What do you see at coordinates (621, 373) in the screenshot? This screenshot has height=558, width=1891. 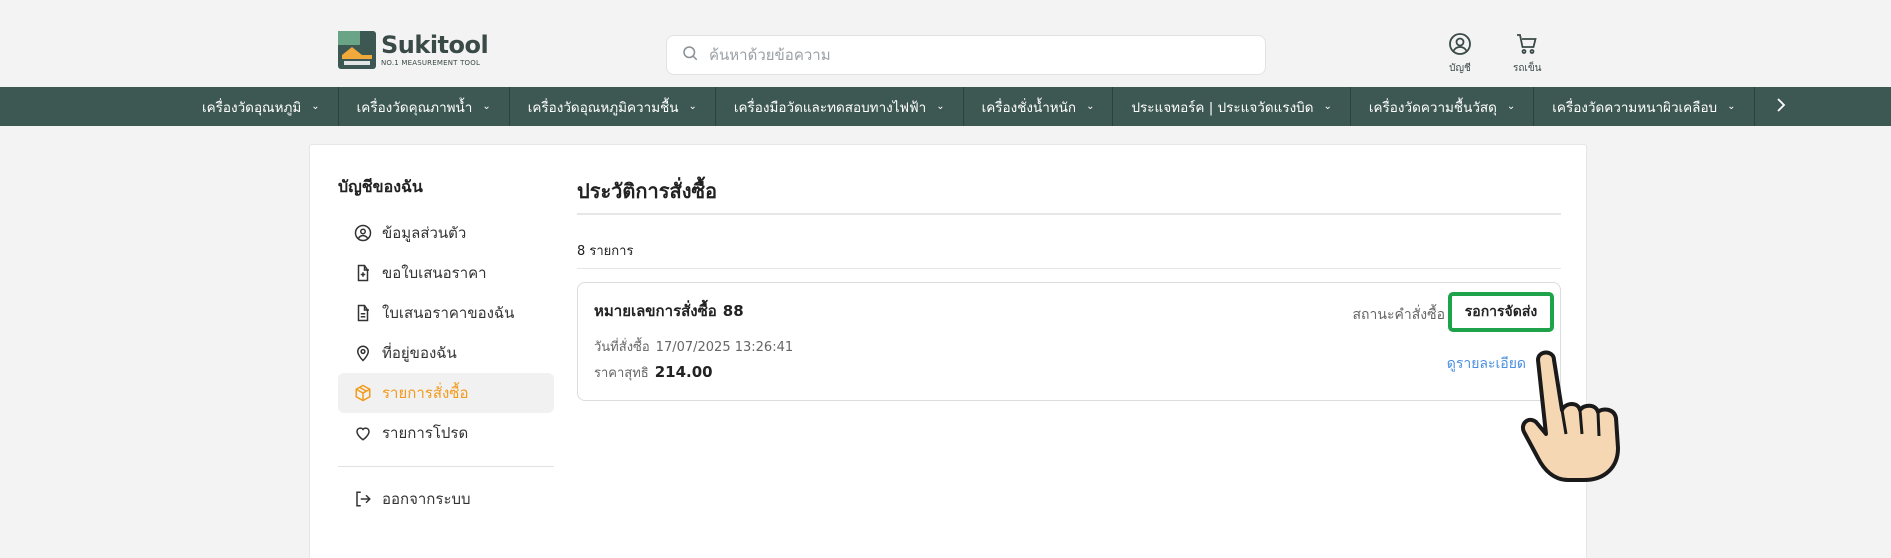 I see `order-price-label: ราคาสุทธิ` at bounding box center [621, 373].